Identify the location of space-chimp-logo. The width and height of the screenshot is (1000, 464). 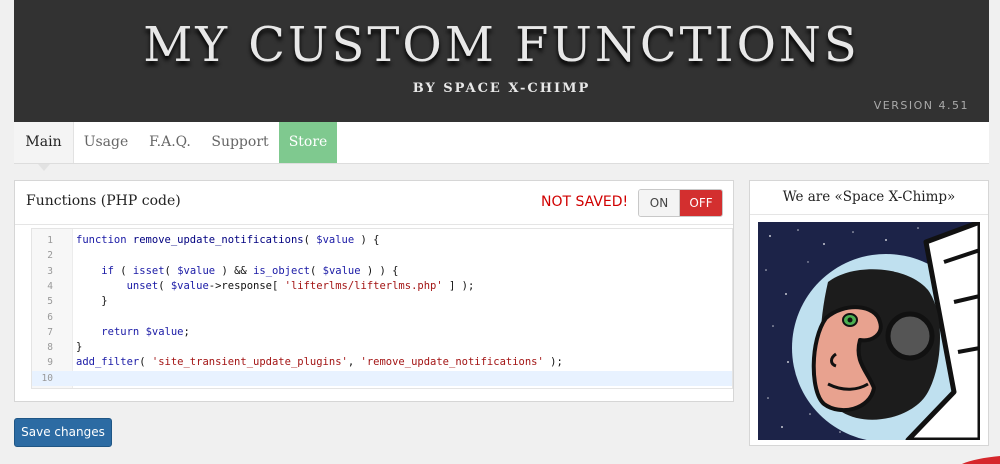
(869, 331).